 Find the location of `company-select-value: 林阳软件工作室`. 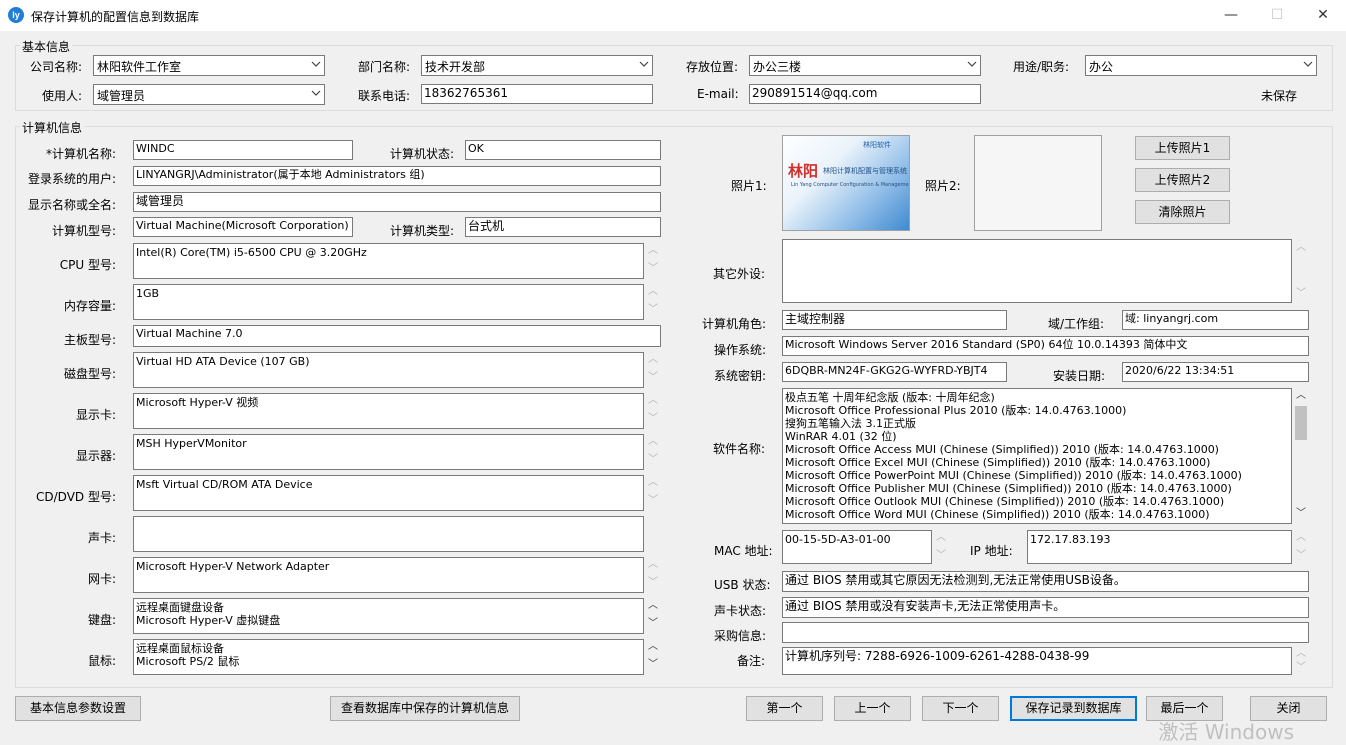

company-select-value: 林阳软件工作室 is located at coordinates (139, 67).